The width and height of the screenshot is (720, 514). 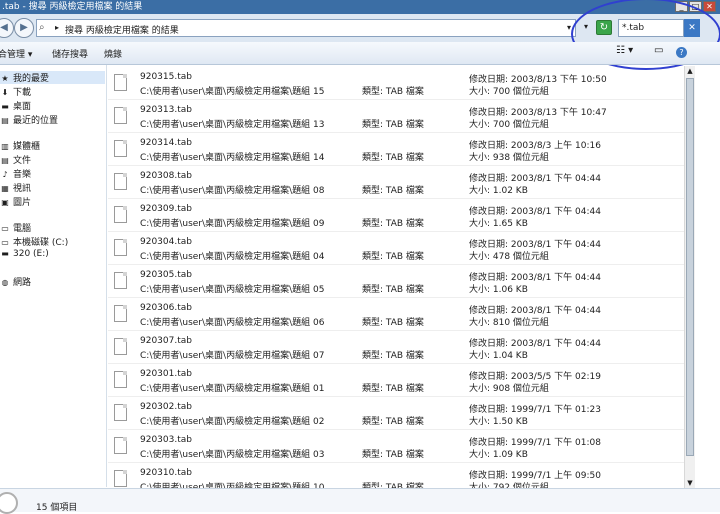 What do you see at coordinates (16, 281) in the screenshot?
I see `sidebar-item-network: ◍ 網路` at bounding box center [16, 281].